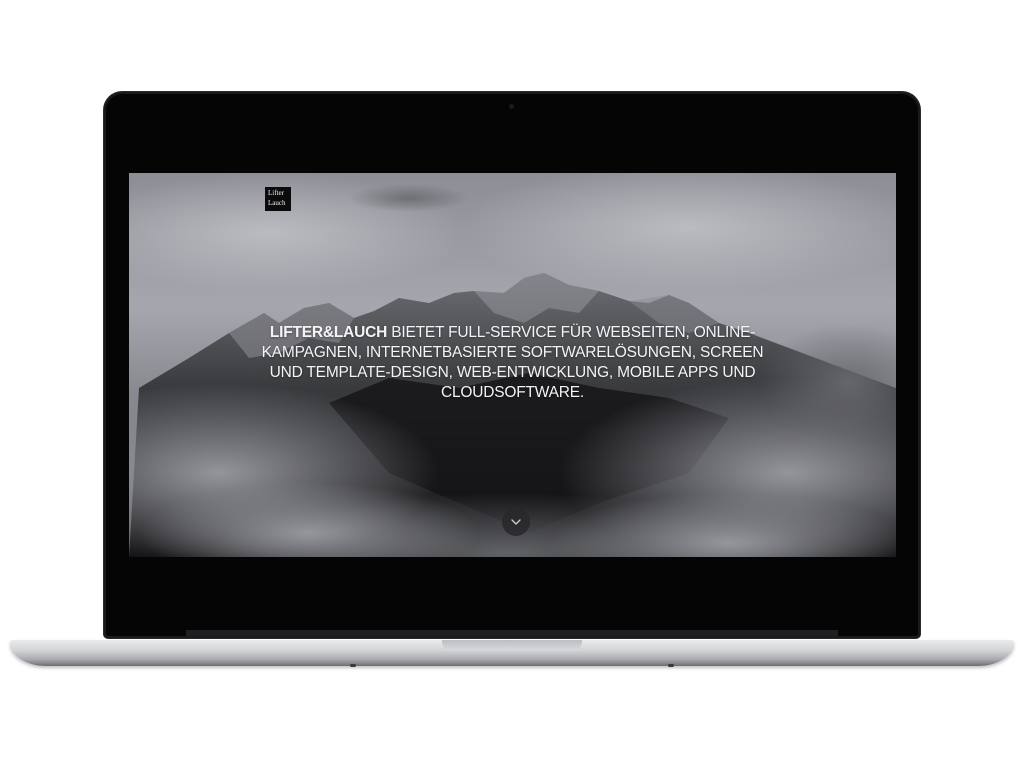 This screenshot has width=1024, height=768. What do you see at coordinates (511, 106) in the screenshot?
I see `webcam` at bounding box center [511, 106].